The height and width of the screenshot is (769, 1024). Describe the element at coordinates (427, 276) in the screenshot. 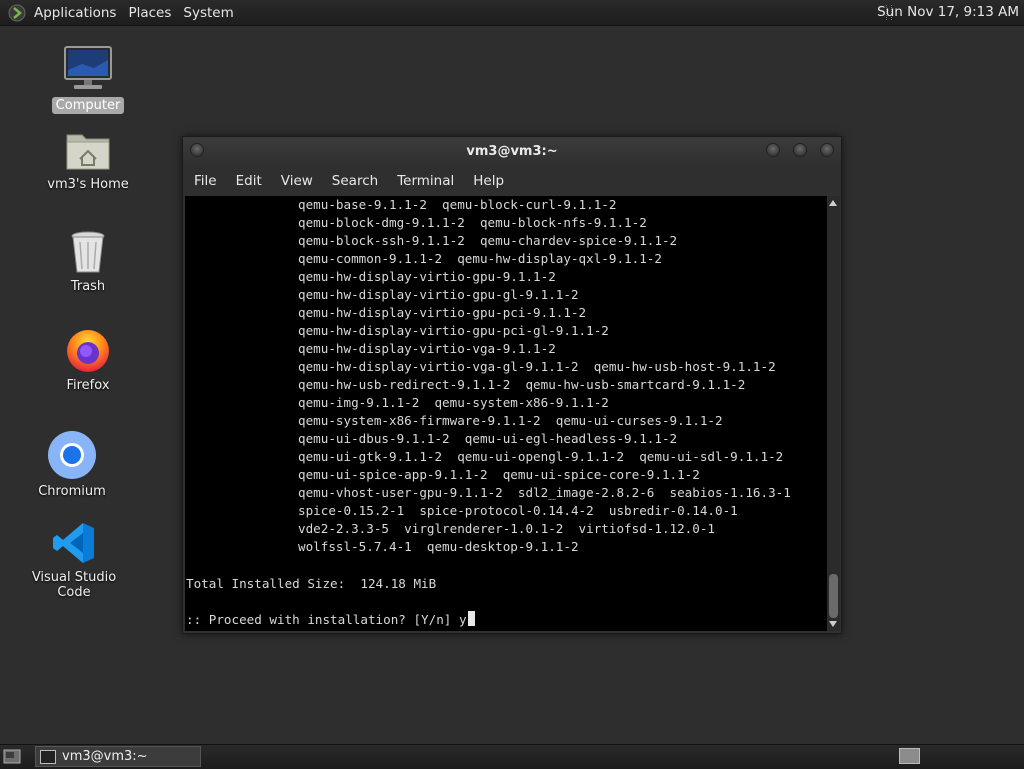

I see `terminal-line: qemu-hw-display-virtio-gpu-9.1.1-2` at that location.